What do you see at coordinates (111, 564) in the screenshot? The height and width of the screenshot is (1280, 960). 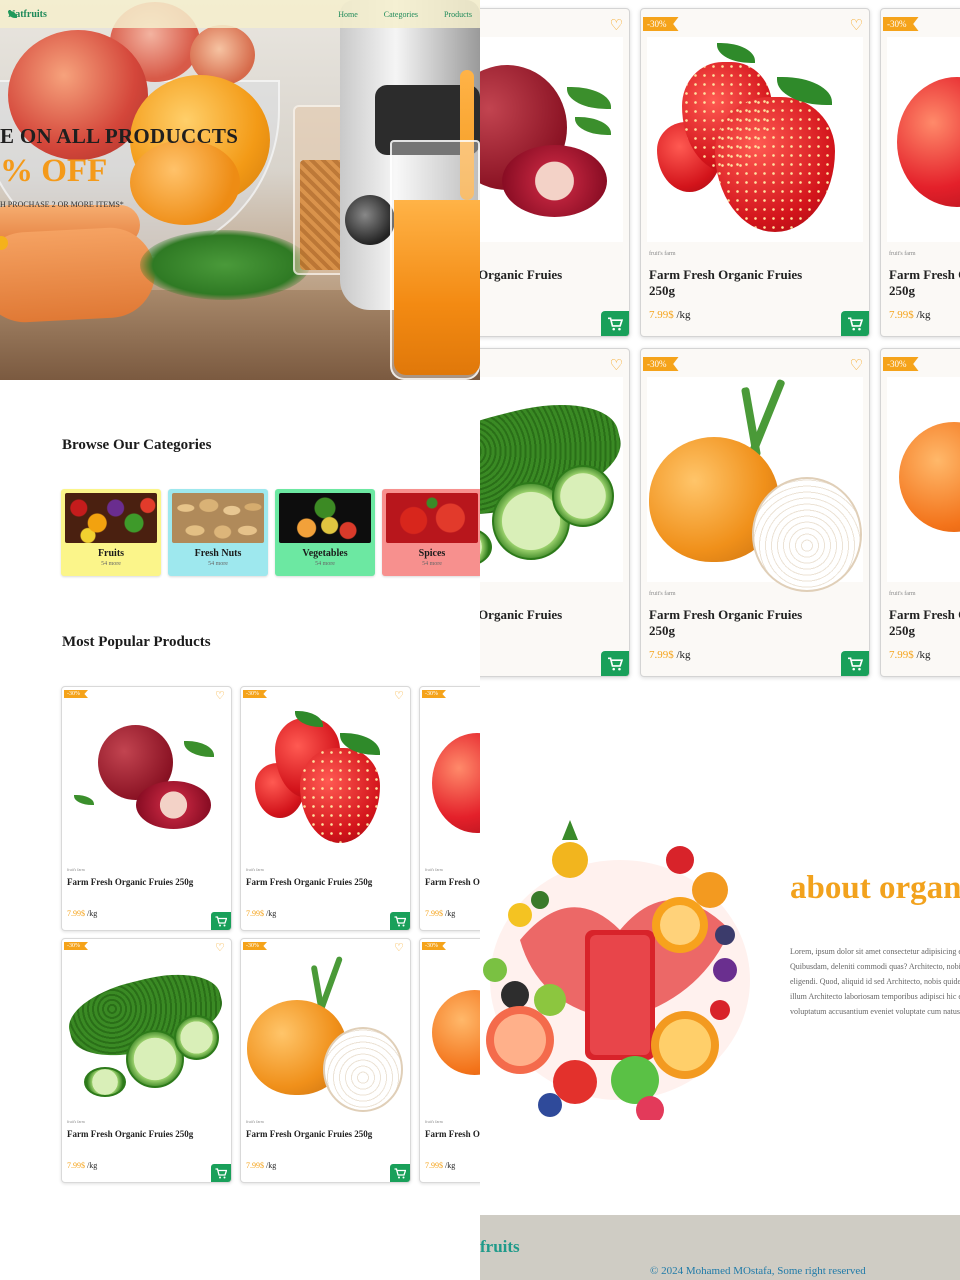 I see `category-count: 54 more` at bounding box center [111, 564].